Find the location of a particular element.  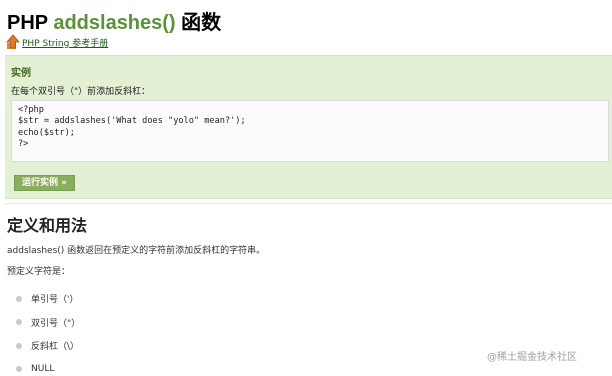

definition-heading: 定义和用法 is located at coordinates (47, 225).